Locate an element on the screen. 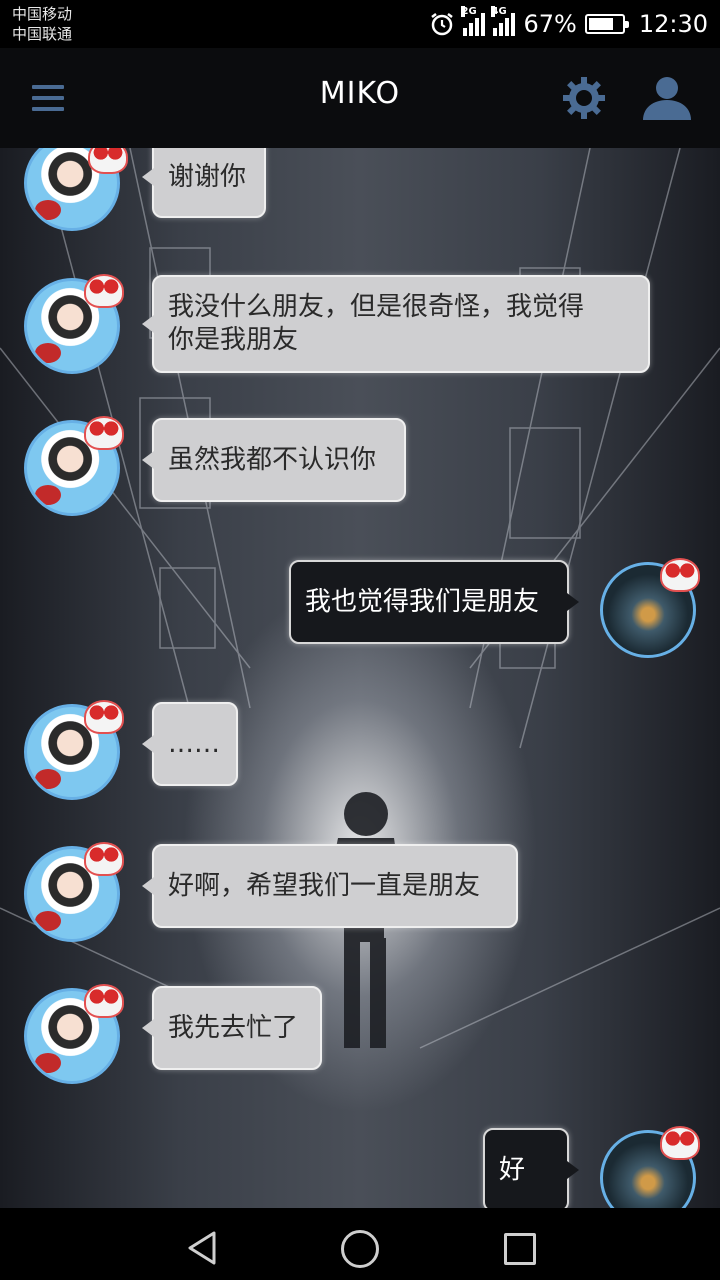 Image resolution: width=720 pixels, height=1280 pixels. signal-icon: 4G is located at coordinates (503, 21).